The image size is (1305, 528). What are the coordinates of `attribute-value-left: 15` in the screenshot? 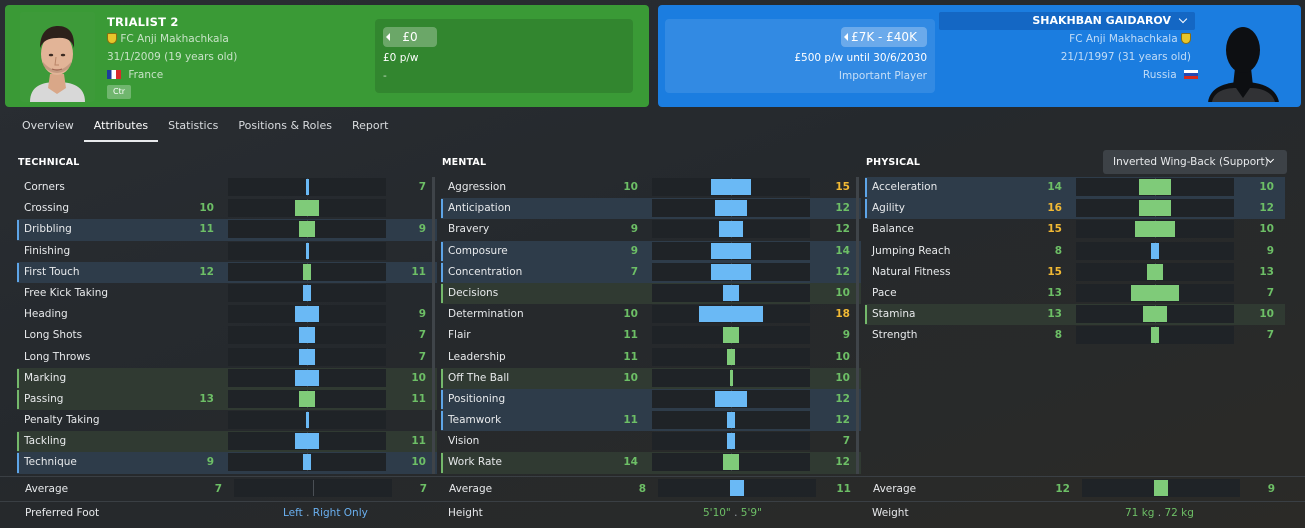 It's located at (1054, 229).